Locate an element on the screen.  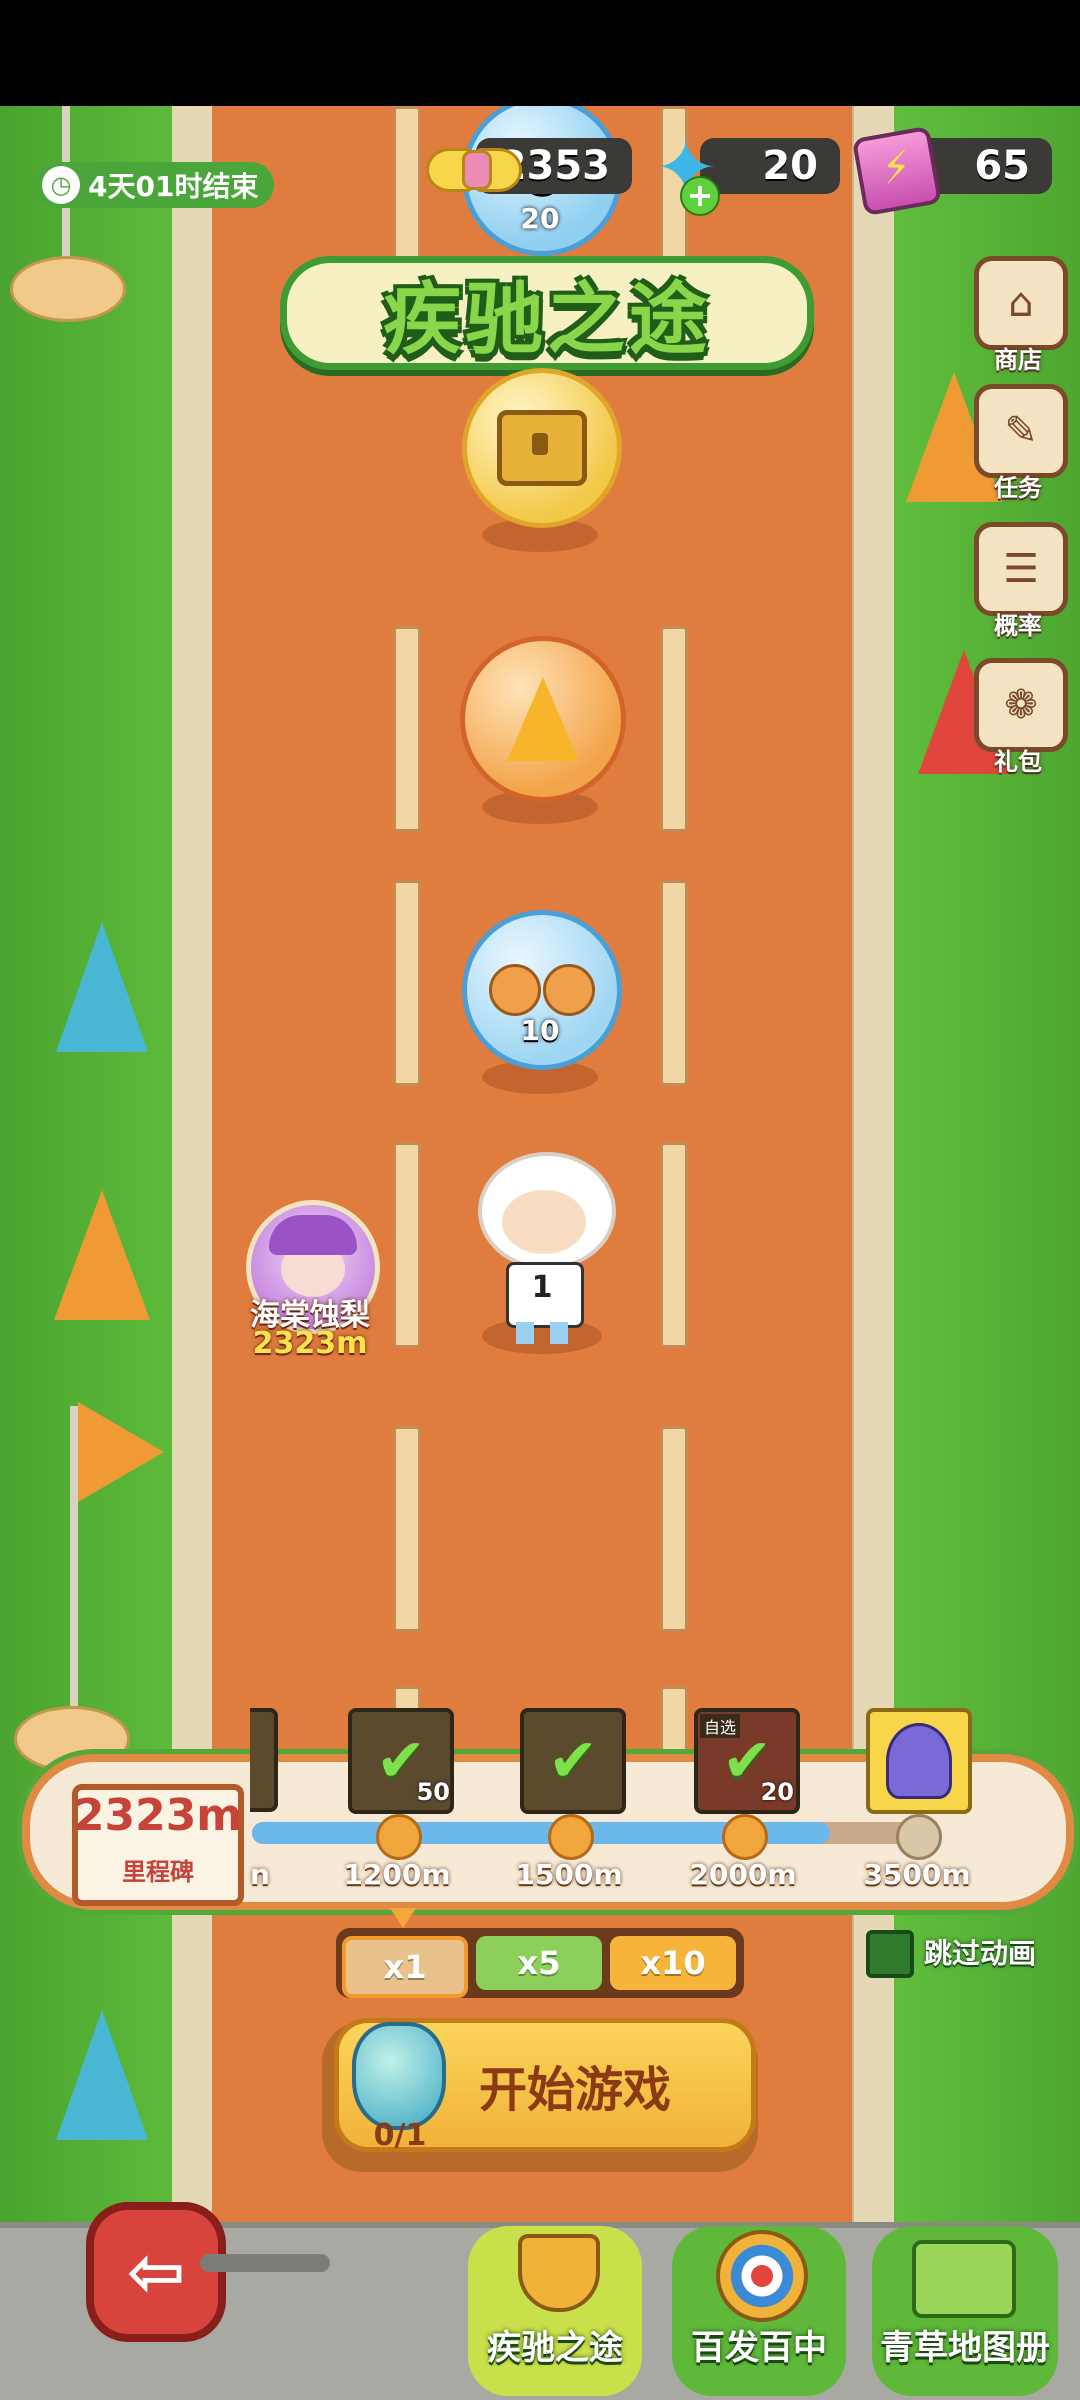
gift-pack-button: ❁ is located at coordinates (1021, 705).